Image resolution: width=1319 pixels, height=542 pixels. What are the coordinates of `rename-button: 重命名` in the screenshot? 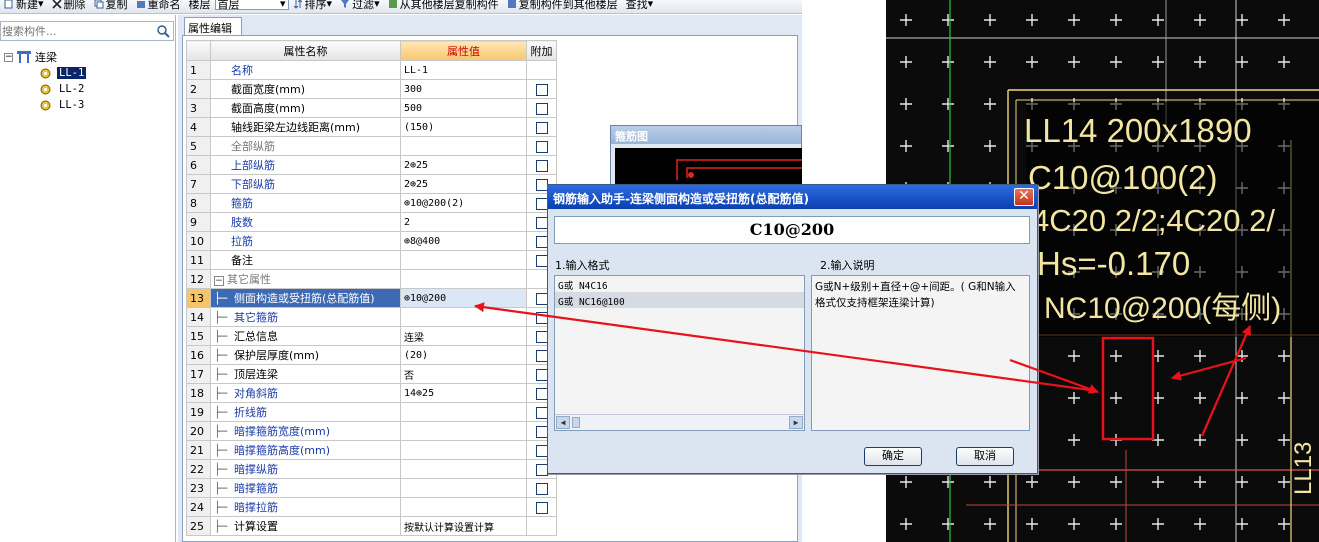 It's located at (158, 5).